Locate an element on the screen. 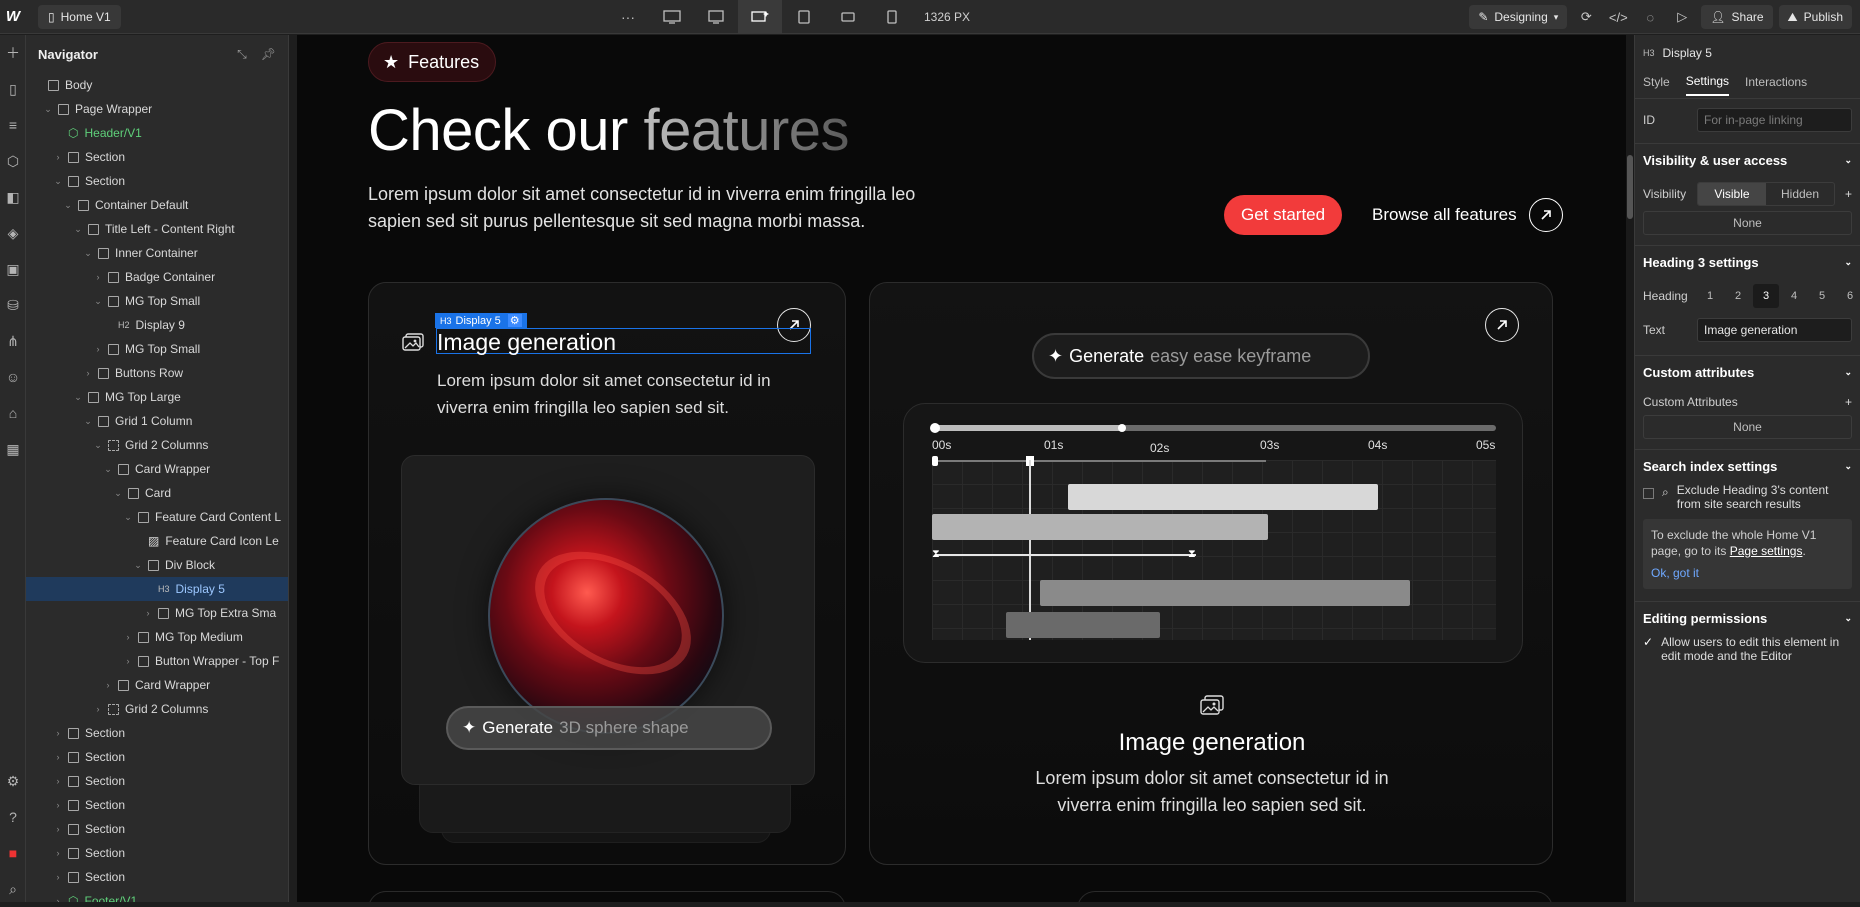  editing-permissions-header: Editing permissions ⌄ is located at coordinates (1747, 618).